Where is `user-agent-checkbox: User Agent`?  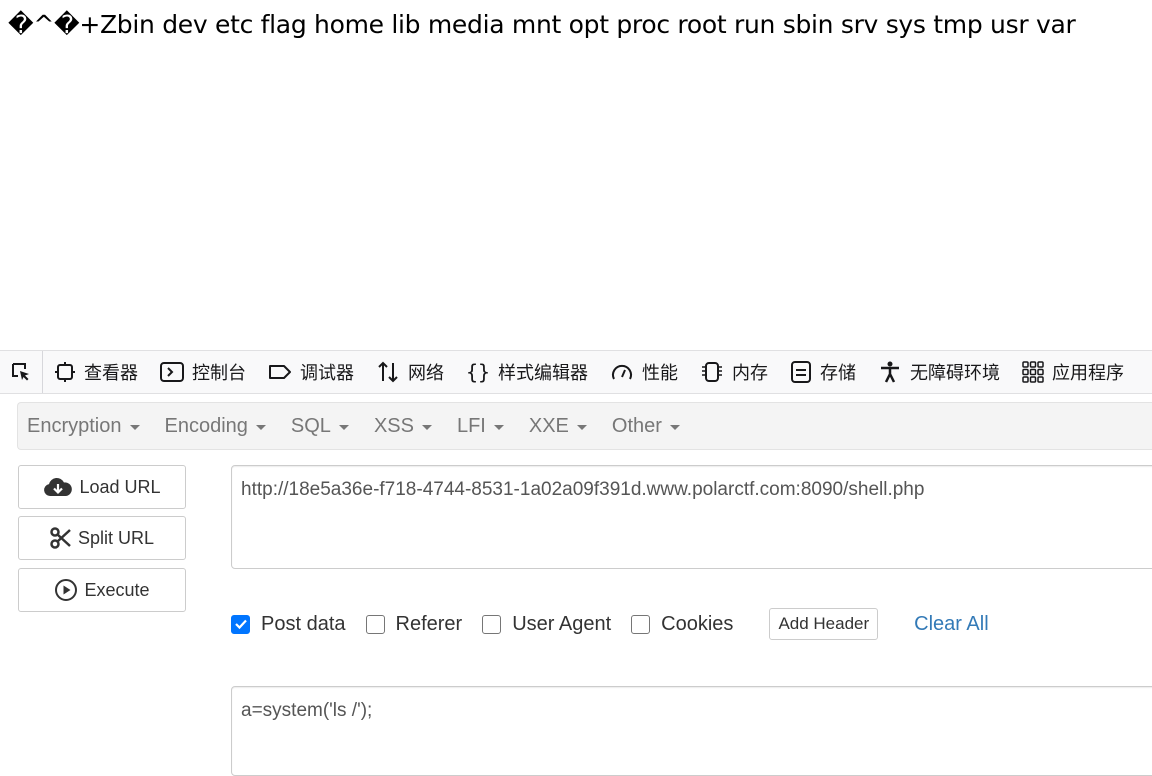 user-agent-checkbox: User Agent is located at coordinates (546, 624).